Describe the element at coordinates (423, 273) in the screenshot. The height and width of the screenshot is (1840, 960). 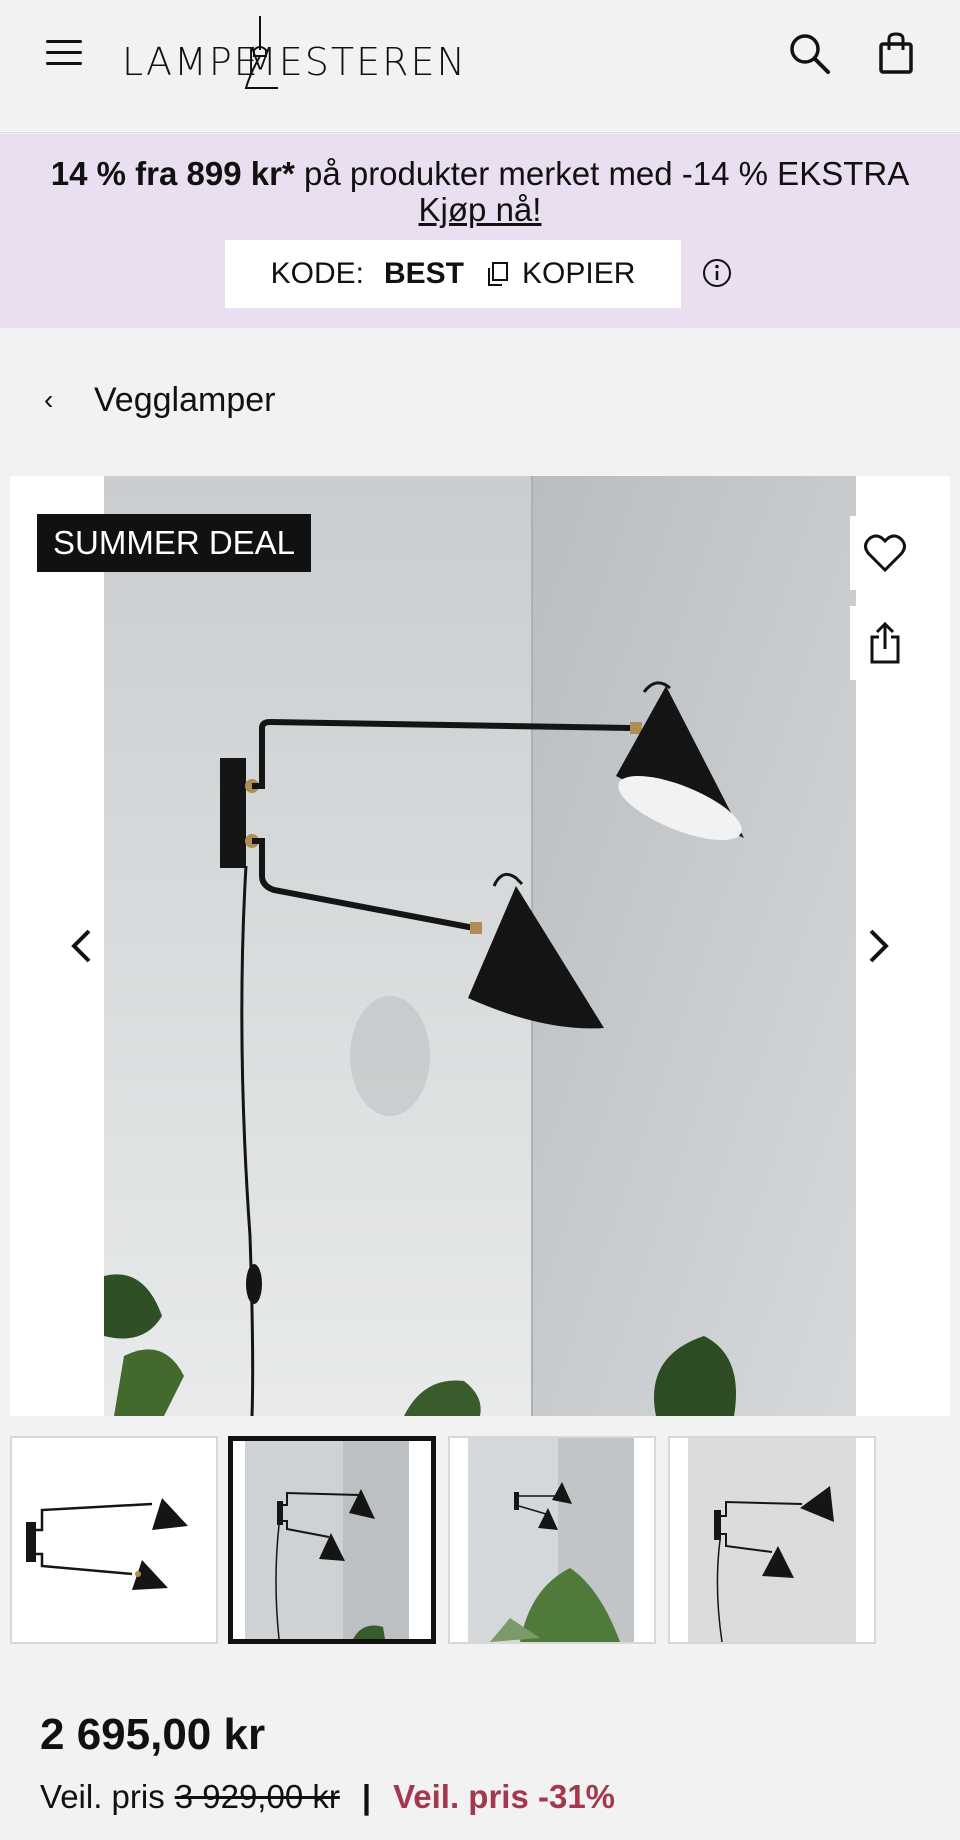
I see `discount-code: BEST` at that location.